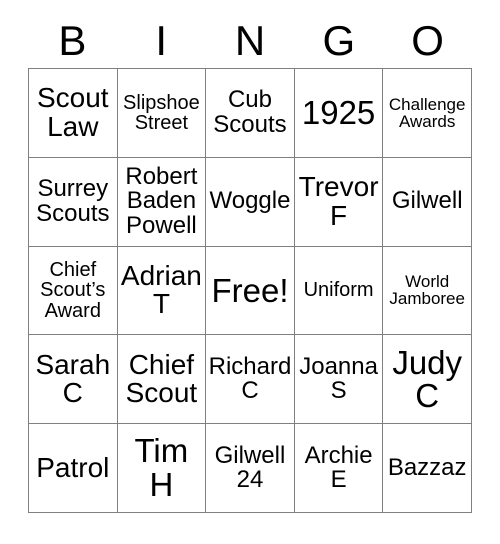 Image resolution: width=500 pixels, height=544 pixels. I want to click on bingo-cell-n4: Richard C, so click(250, 380).